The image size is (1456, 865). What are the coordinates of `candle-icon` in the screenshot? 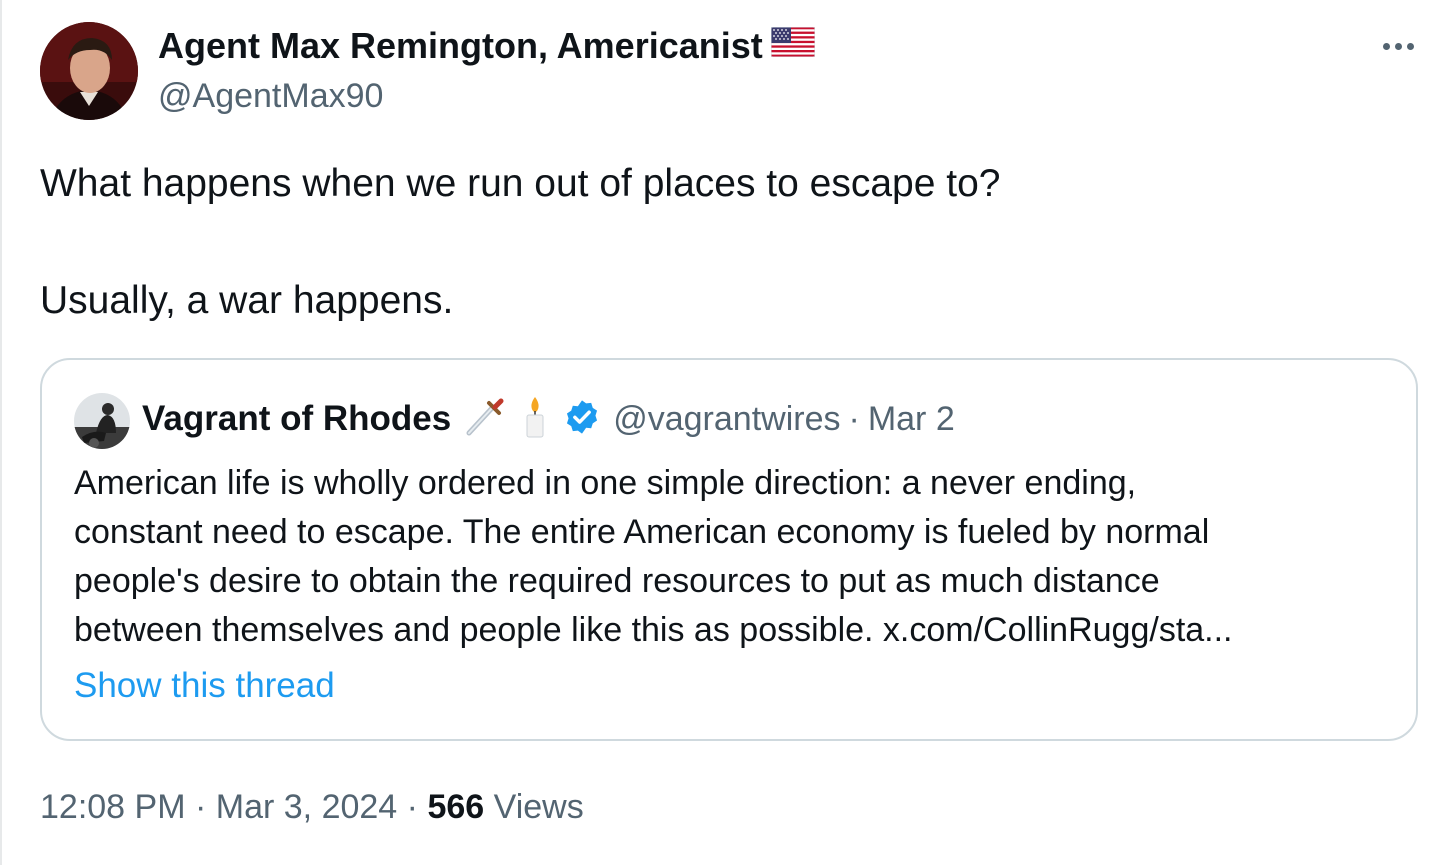 It's located at (535, 419).